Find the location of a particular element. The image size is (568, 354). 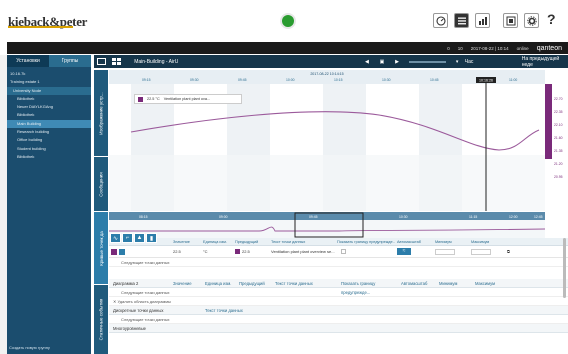

curve-line-icon: ∿ is located at coordinates (115, 238).